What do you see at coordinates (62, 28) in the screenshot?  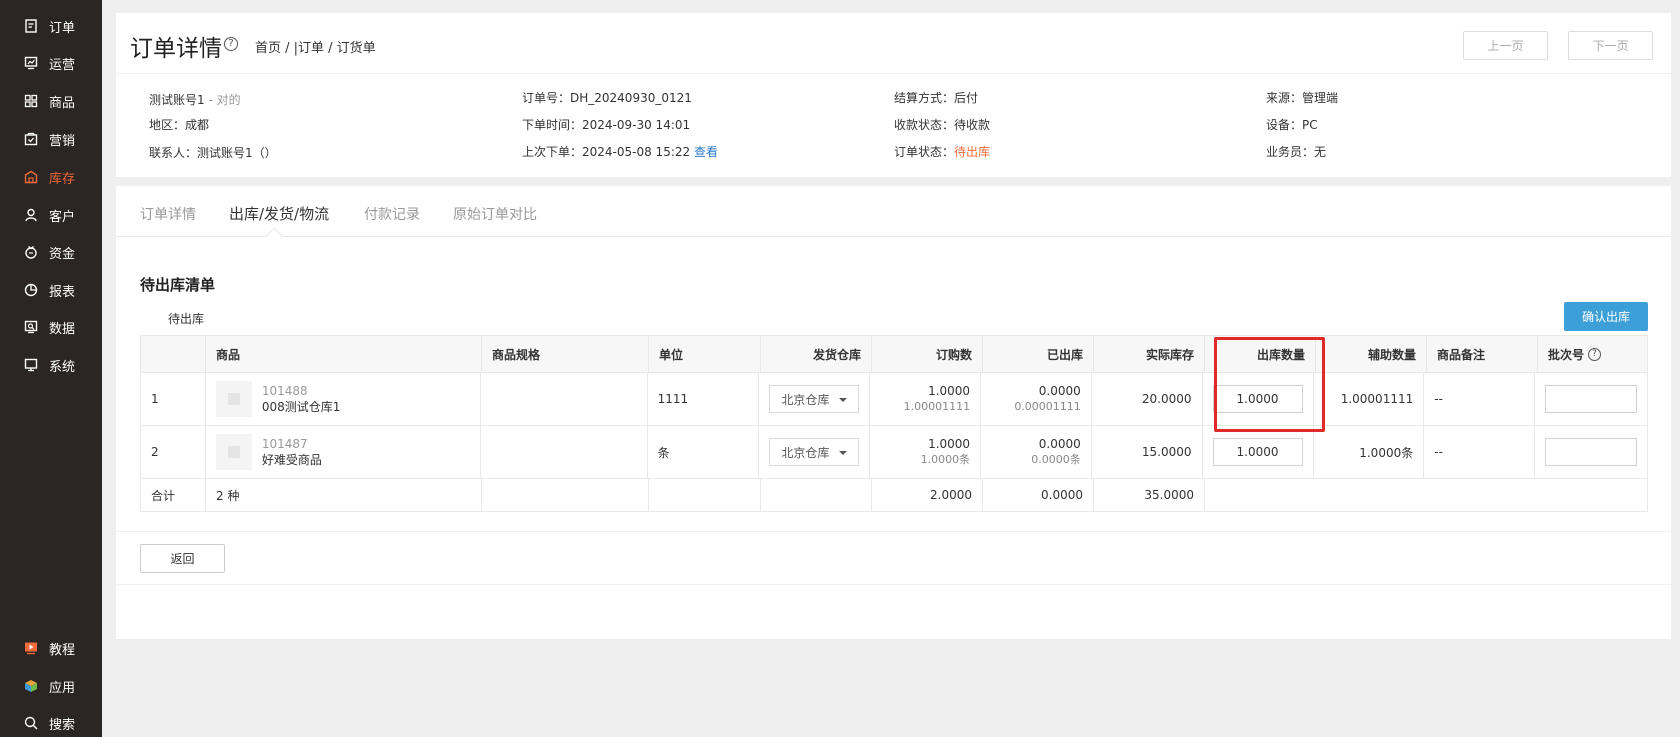 I see `sidebar-item-label: 订单` at bounding box center [62, 28].